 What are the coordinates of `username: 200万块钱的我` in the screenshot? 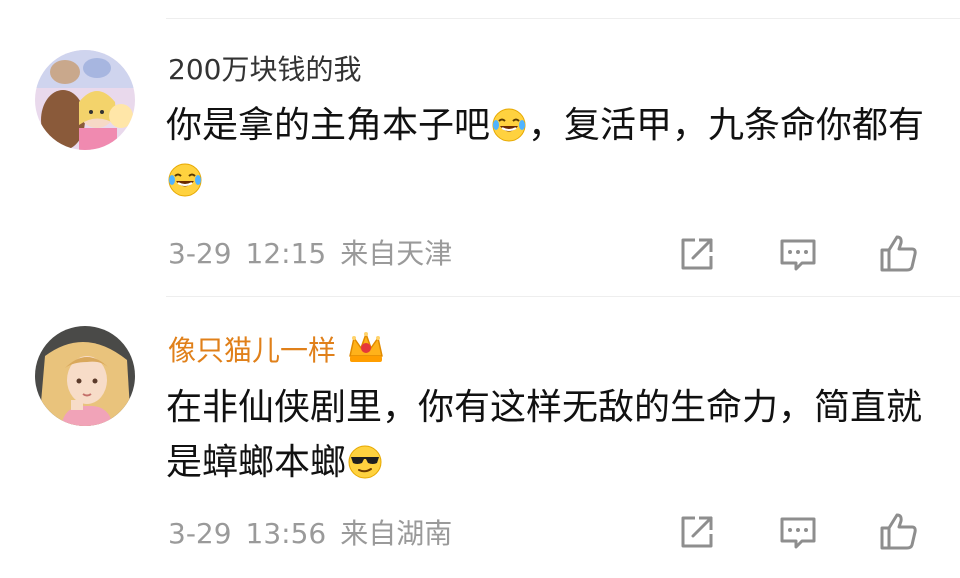 It's located at (264, 70).